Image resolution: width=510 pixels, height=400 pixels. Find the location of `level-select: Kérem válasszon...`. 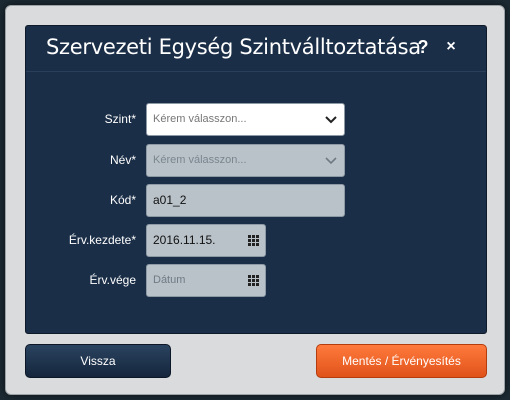

level-select: Kérem válasszon... is located at coordinates (245, 119).